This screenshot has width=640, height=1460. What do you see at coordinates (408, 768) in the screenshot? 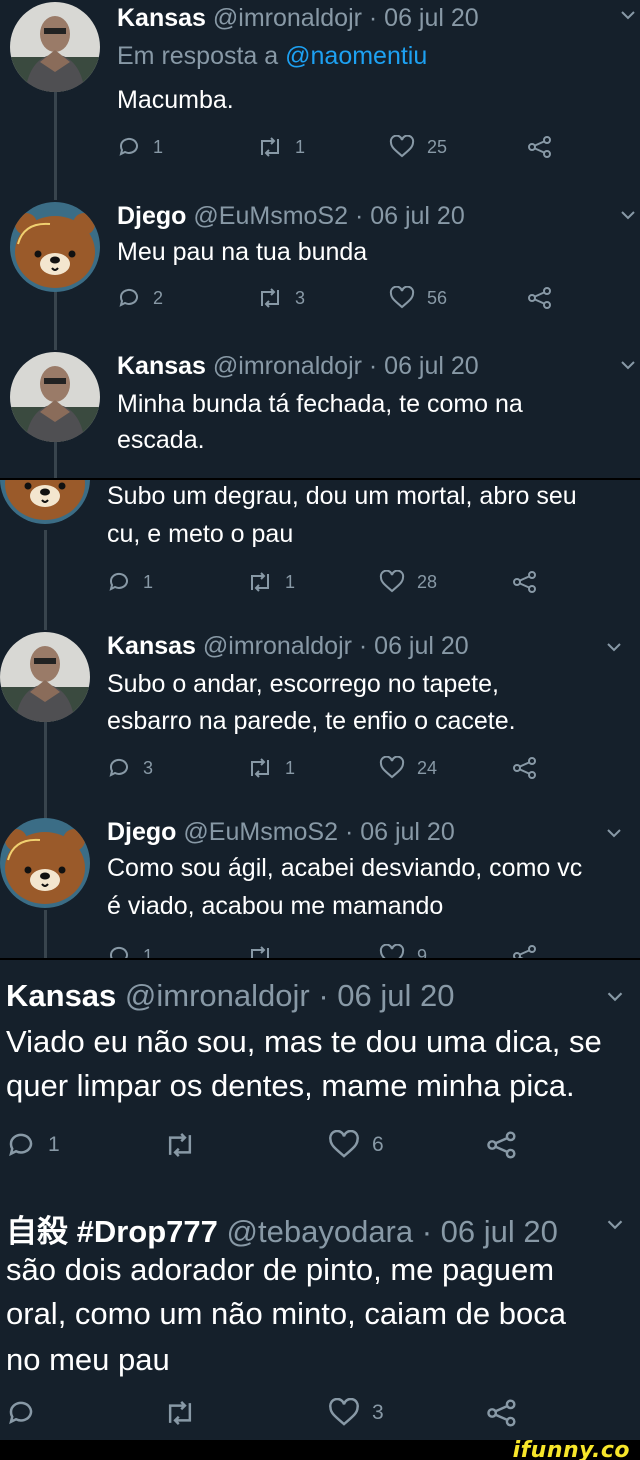
I see `like-button: 24` at bounding box center [408, 768].